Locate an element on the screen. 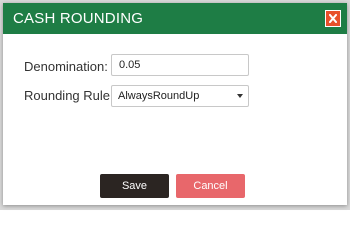 The height and width of the screenshot is (240, 350). close-icon is located at coordinates (333, 18).